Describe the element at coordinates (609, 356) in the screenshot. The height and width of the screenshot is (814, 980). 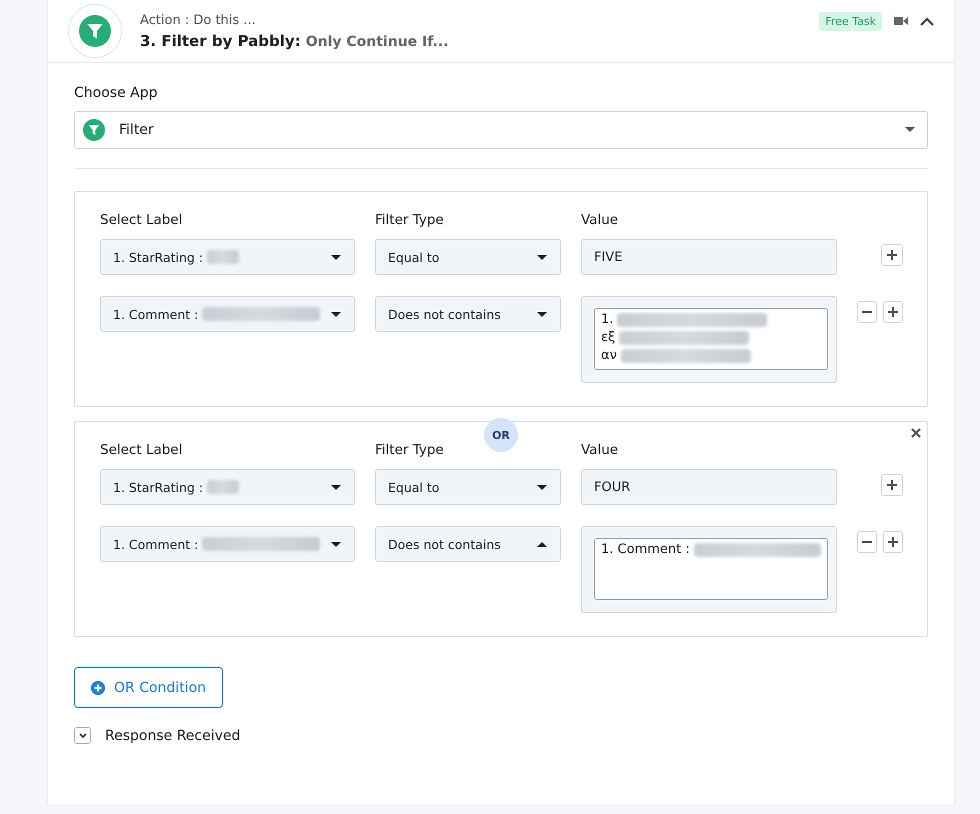
I see `value-text: αν` at that location.